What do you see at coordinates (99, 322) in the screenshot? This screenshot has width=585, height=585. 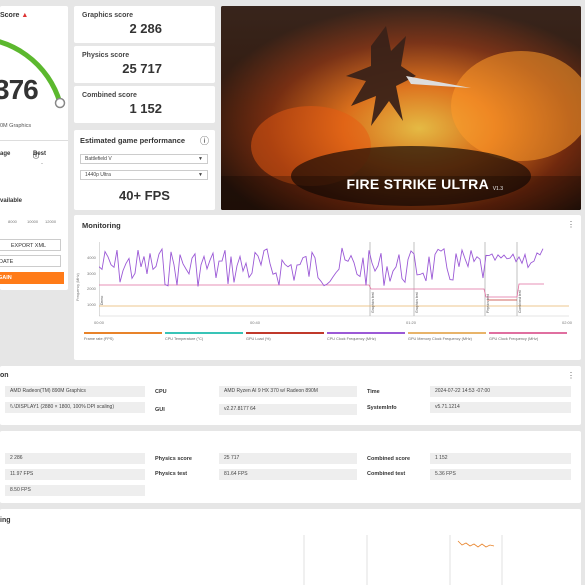 I see `x-tick: 00:00` at bounding box center [99, 322].